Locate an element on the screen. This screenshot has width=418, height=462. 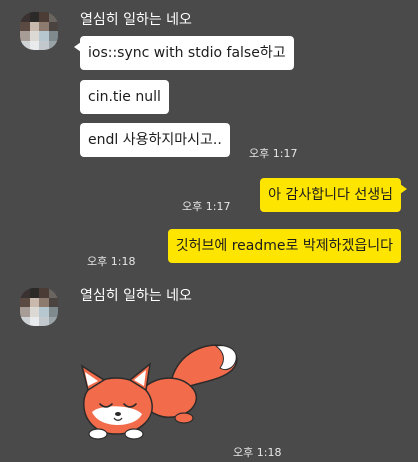
message-text: 아 감사합니다 선생님 is located at coordinates (330, 195).